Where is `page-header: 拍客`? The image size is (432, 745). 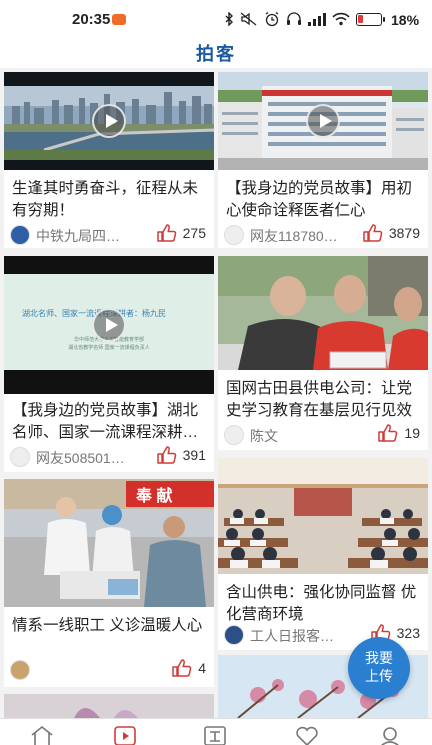 page-header: 拍客 is located at coordinates (216, 52).